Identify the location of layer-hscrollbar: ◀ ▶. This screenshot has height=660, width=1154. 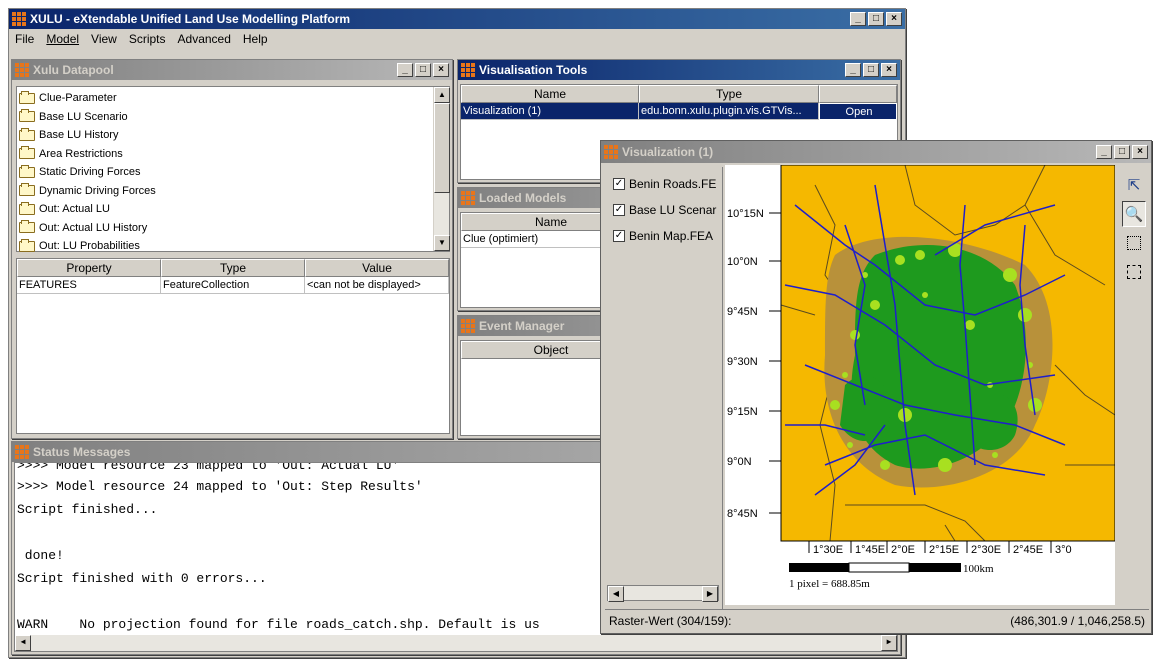
(663, 593).